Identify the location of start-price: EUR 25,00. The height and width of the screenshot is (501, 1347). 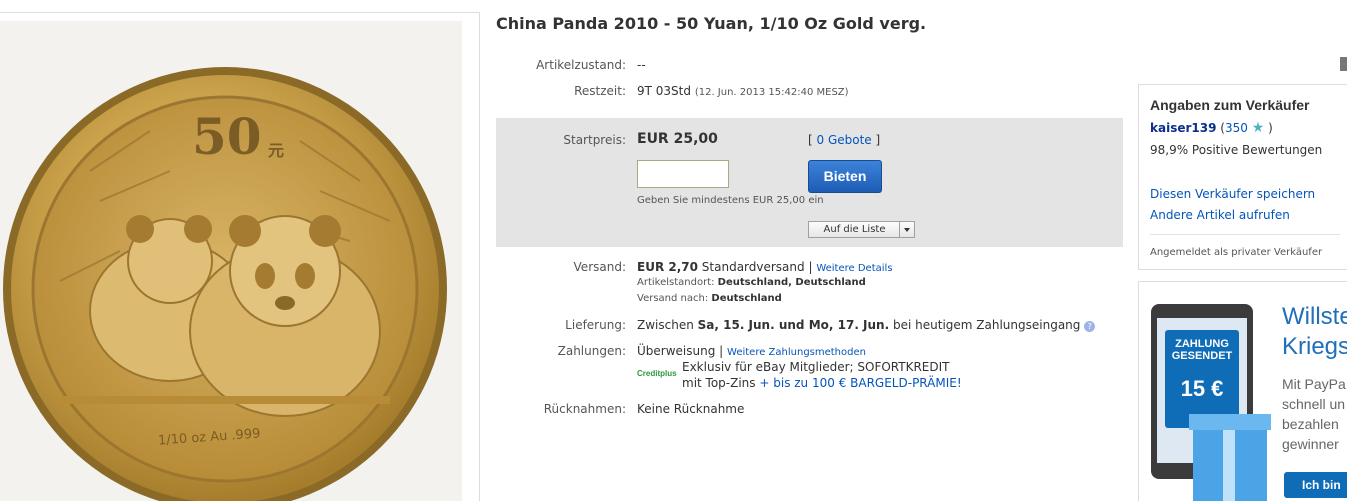
(677, 139).